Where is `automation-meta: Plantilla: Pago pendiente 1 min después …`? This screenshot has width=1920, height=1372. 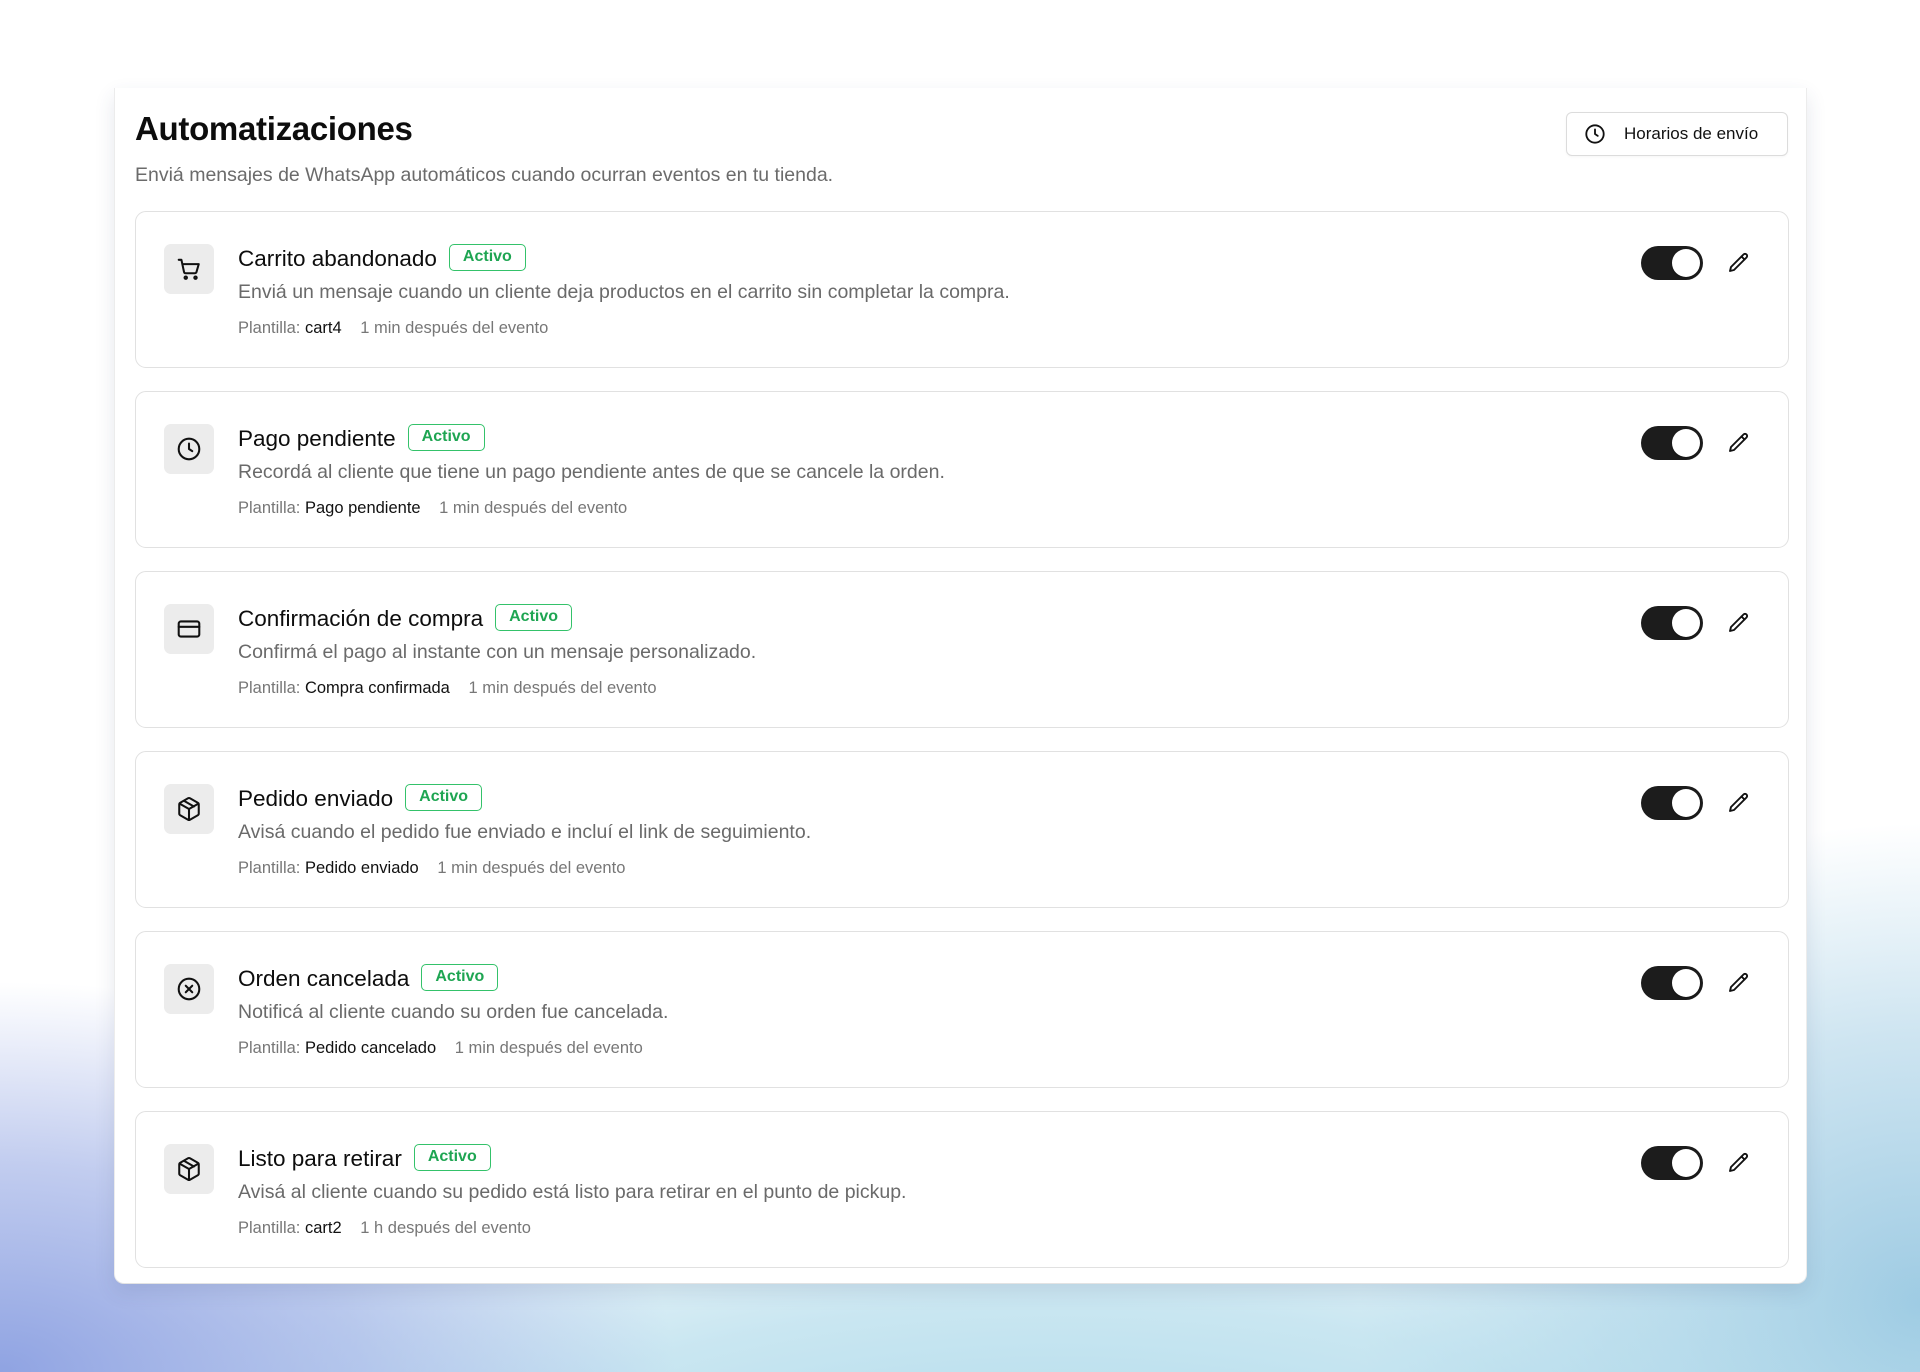
automation-meta: Plantilla: Pago pendiente 1 min después … is located at coordinates (432, 508).